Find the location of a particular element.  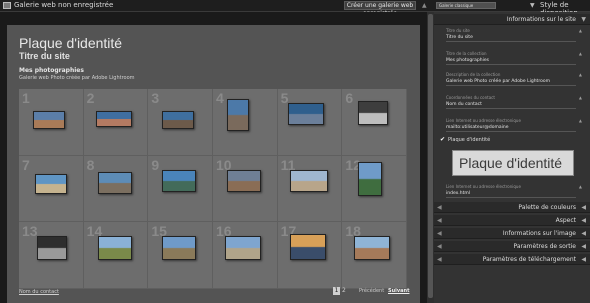

thumbnail-cell: 9 is located at coordinates (180, 189).